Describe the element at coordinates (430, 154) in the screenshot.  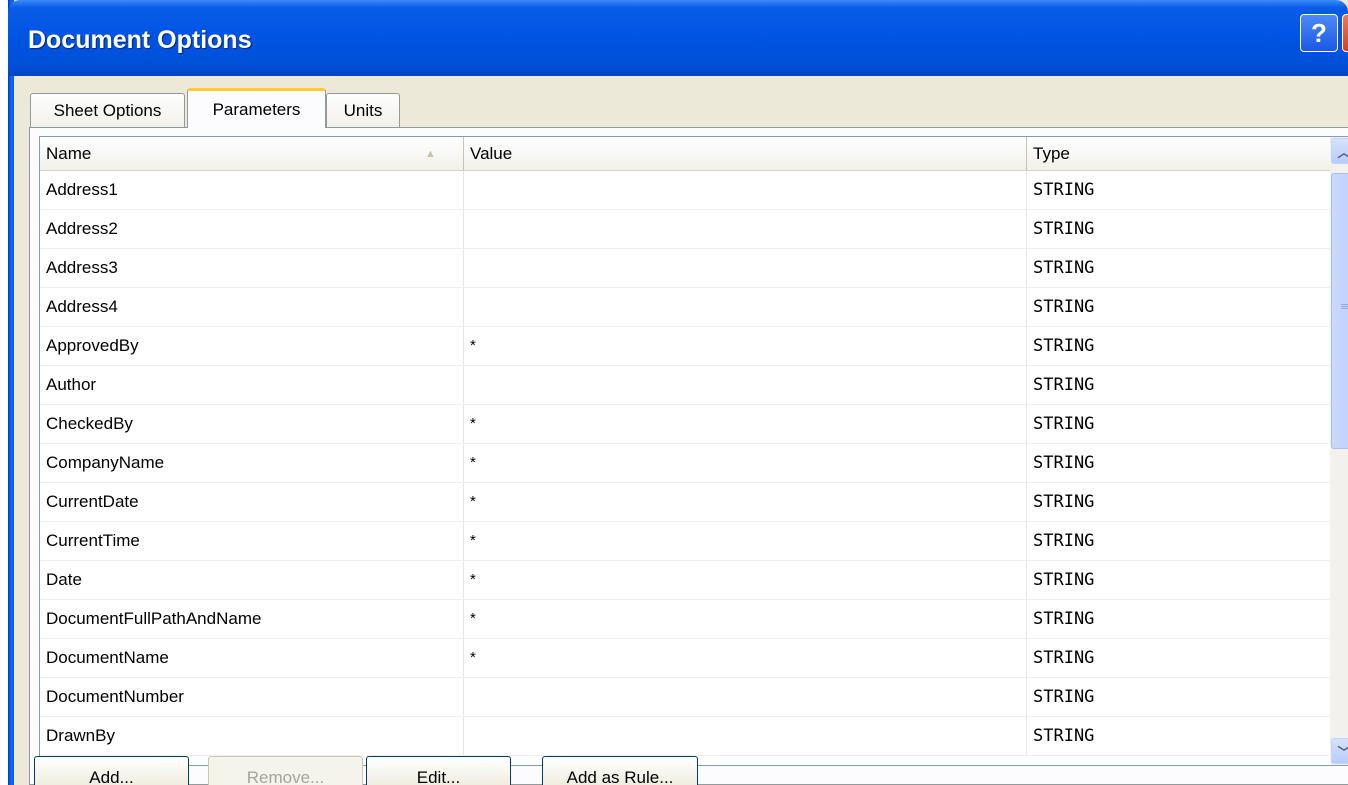
I see `sort-ascending-icon: ▲` at that location.